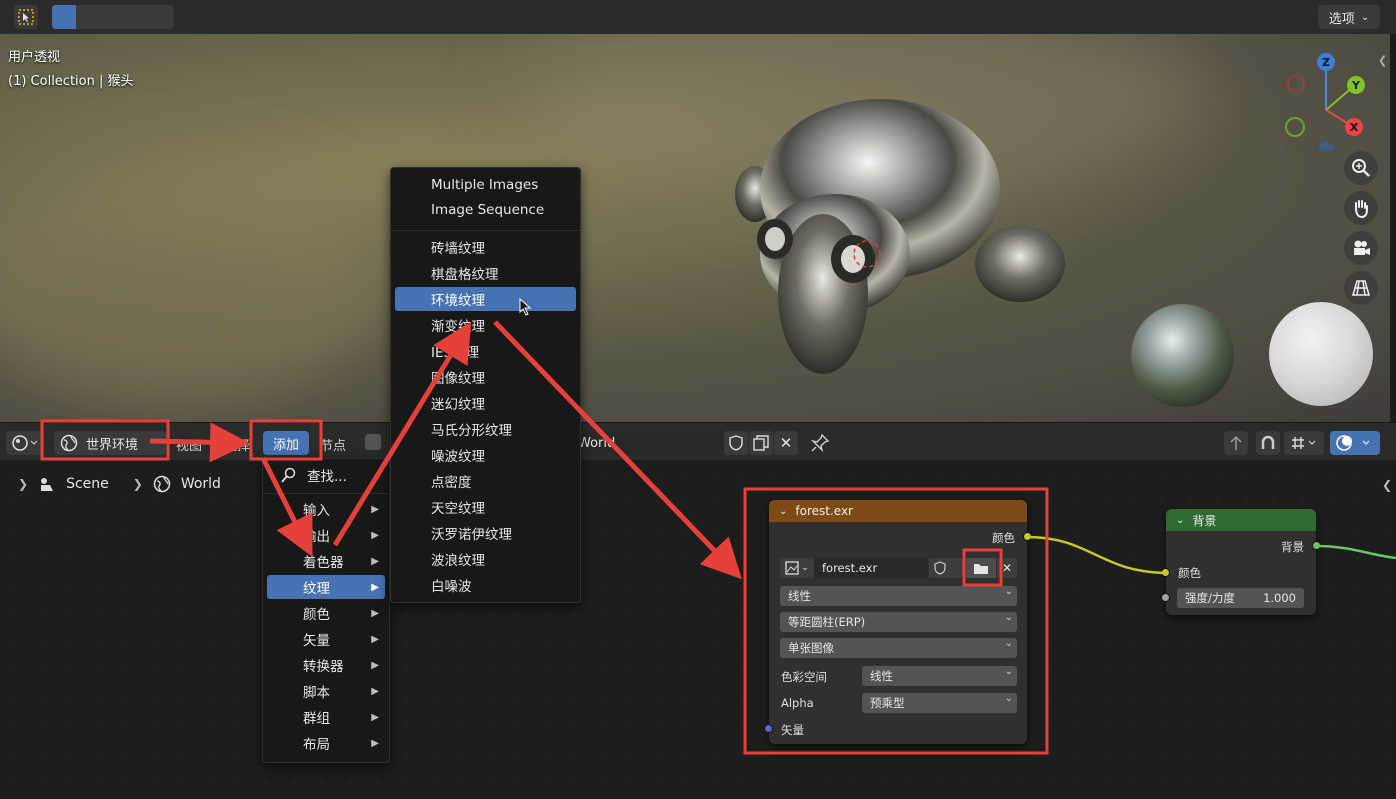 The height and width of the screenshot is (799, 1396). I want to click on texture-menu-magic: 迷幻纹理, so click(485, 403).